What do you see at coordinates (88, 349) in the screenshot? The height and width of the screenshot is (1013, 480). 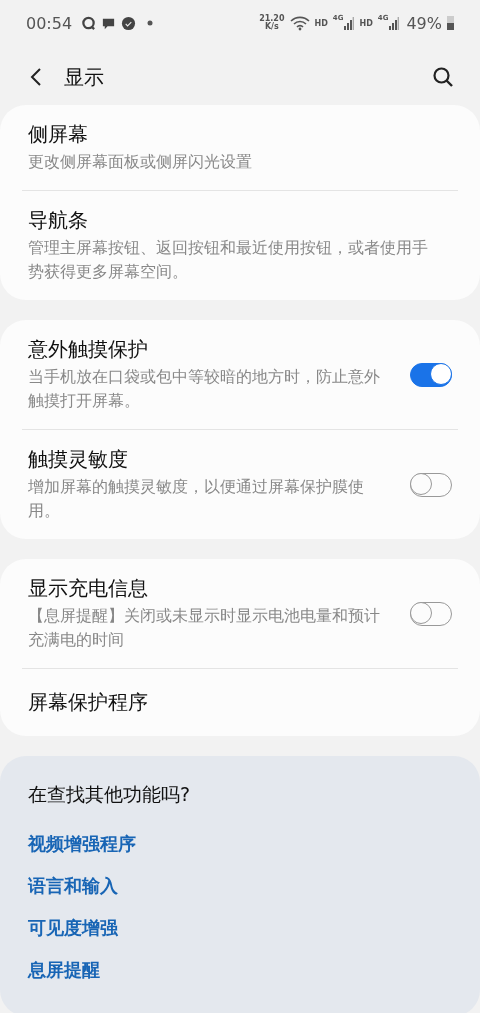 I see `setting-title: 意外触摸保护` at bounding box center [88, 349].